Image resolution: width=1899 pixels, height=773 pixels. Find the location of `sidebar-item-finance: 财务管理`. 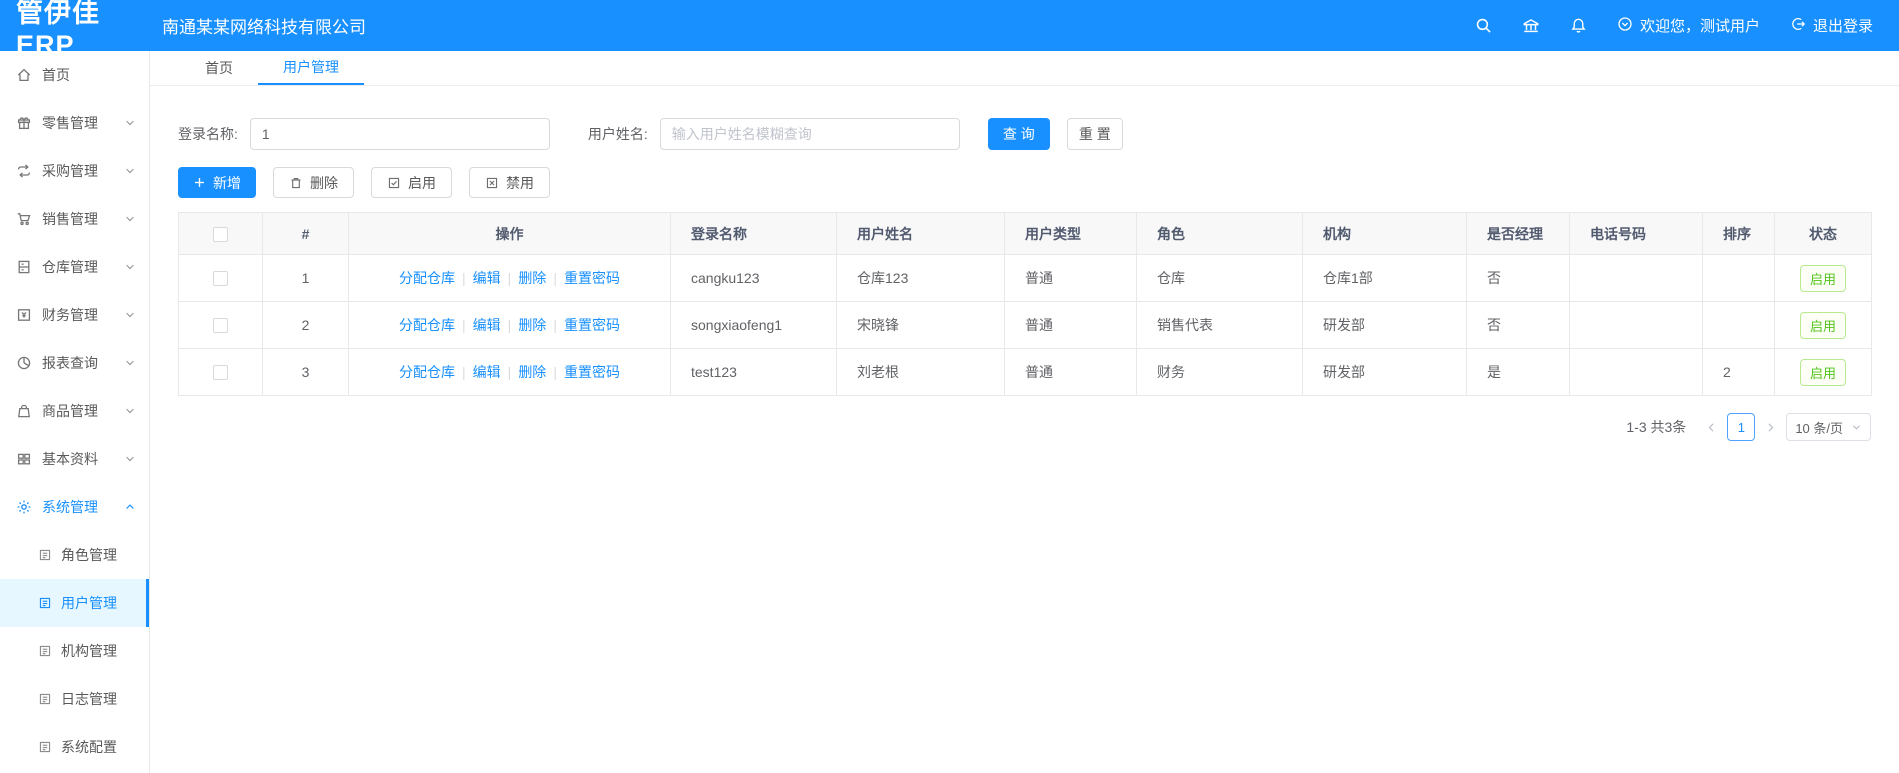

sidebar-item-finance: 财务管理 is located at coordinates (74, 315).